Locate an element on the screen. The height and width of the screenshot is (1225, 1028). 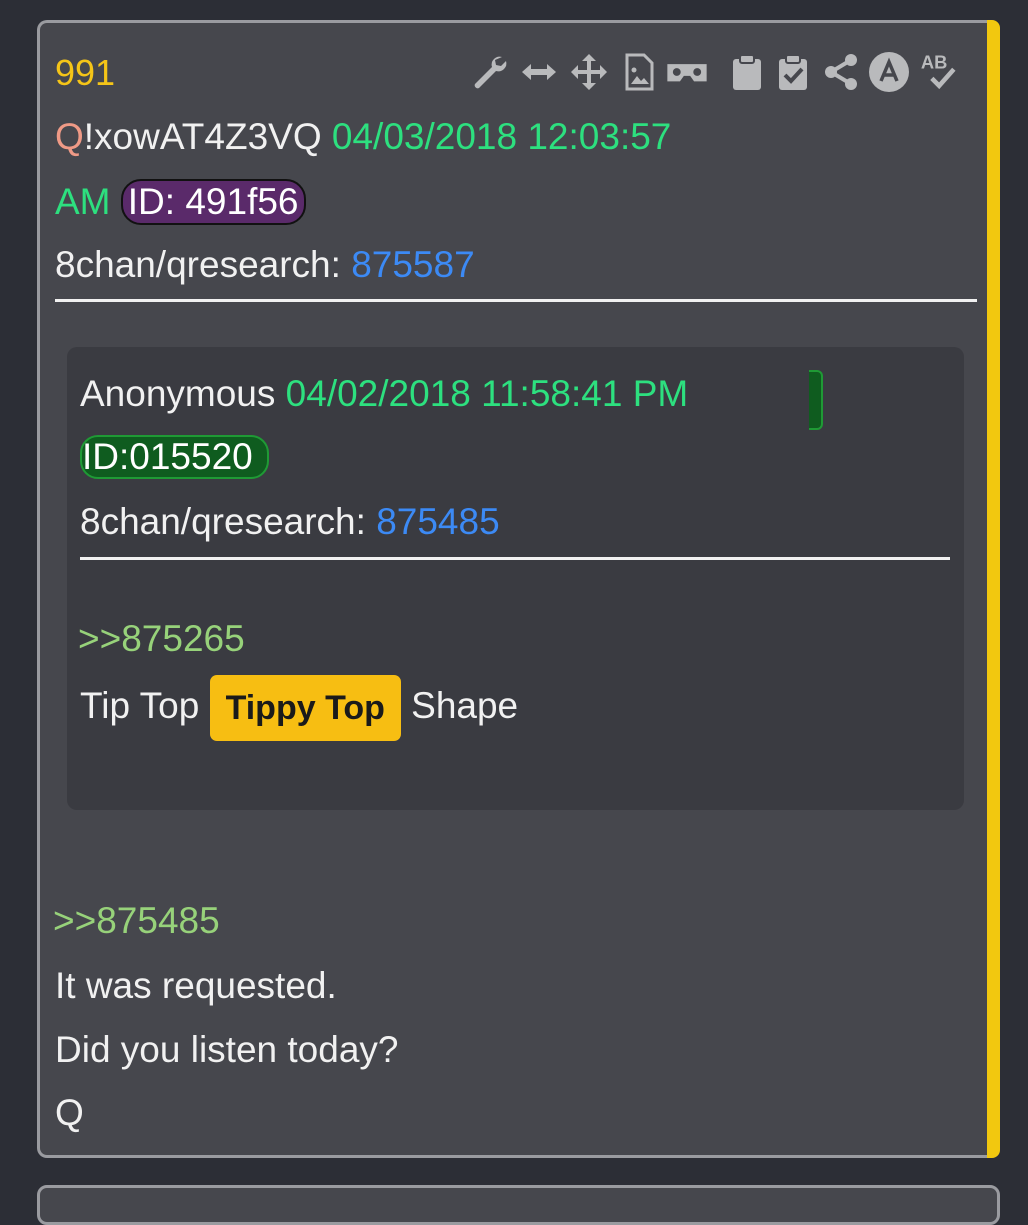
spellcheck-text: AB is located at coordinates (934, 61).